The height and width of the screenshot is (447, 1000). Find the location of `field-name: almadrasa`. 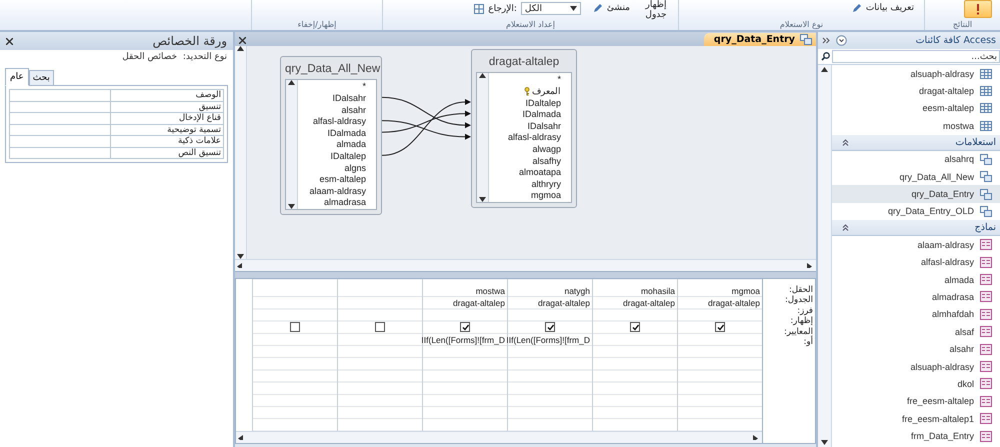

field-name: almadrasa is located at coordinates (337, 202).